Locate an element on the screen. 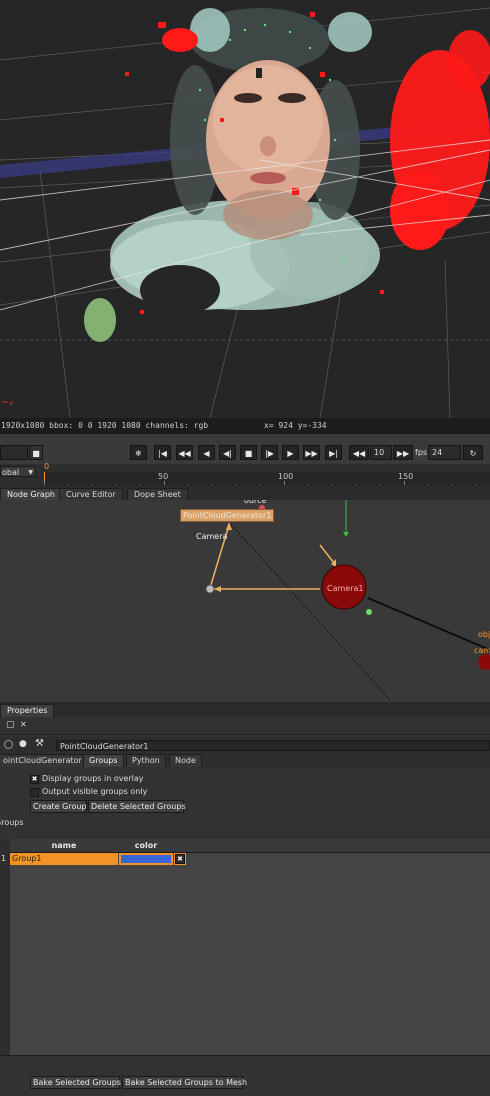  scene-pipe is located at coordinates (428, 624).